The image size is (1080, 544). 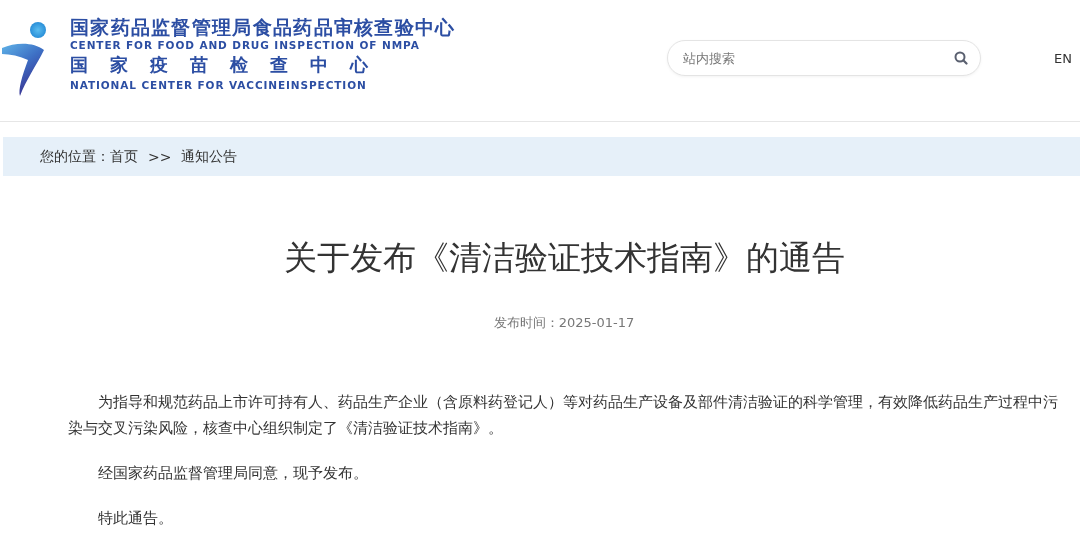 What do you see at coordinates (824, 58) in the screenshot?
I see `search-field: 站内搜索` at bounding box center [824, 58].